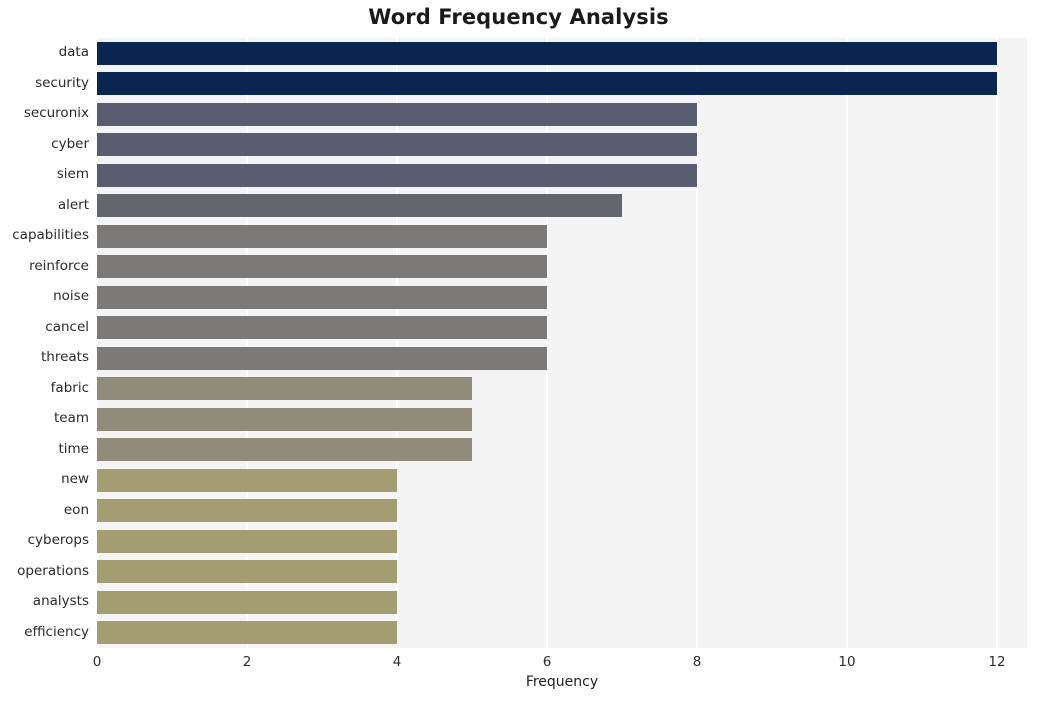  I want to click on bar-new, so click(247, 480).